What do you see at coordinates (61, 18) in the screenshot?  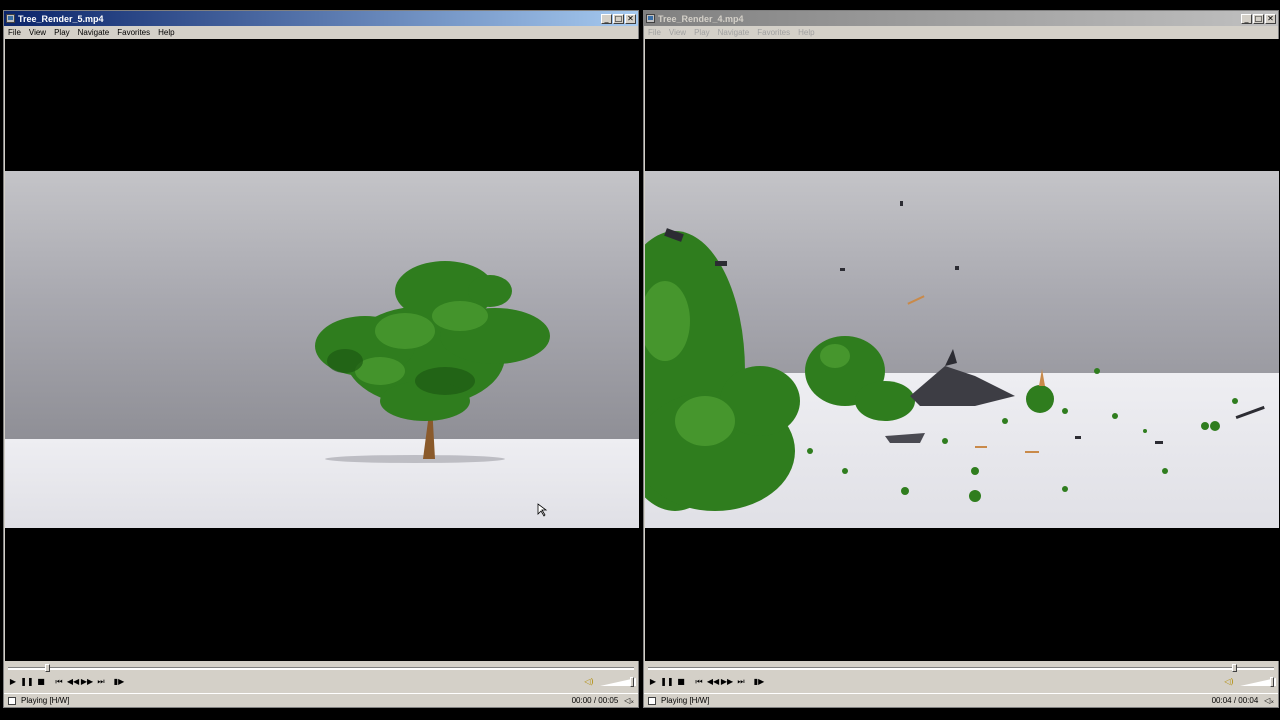 I see `window-title: Tree_Render_5.mp4` at bounding box center [61, 18].